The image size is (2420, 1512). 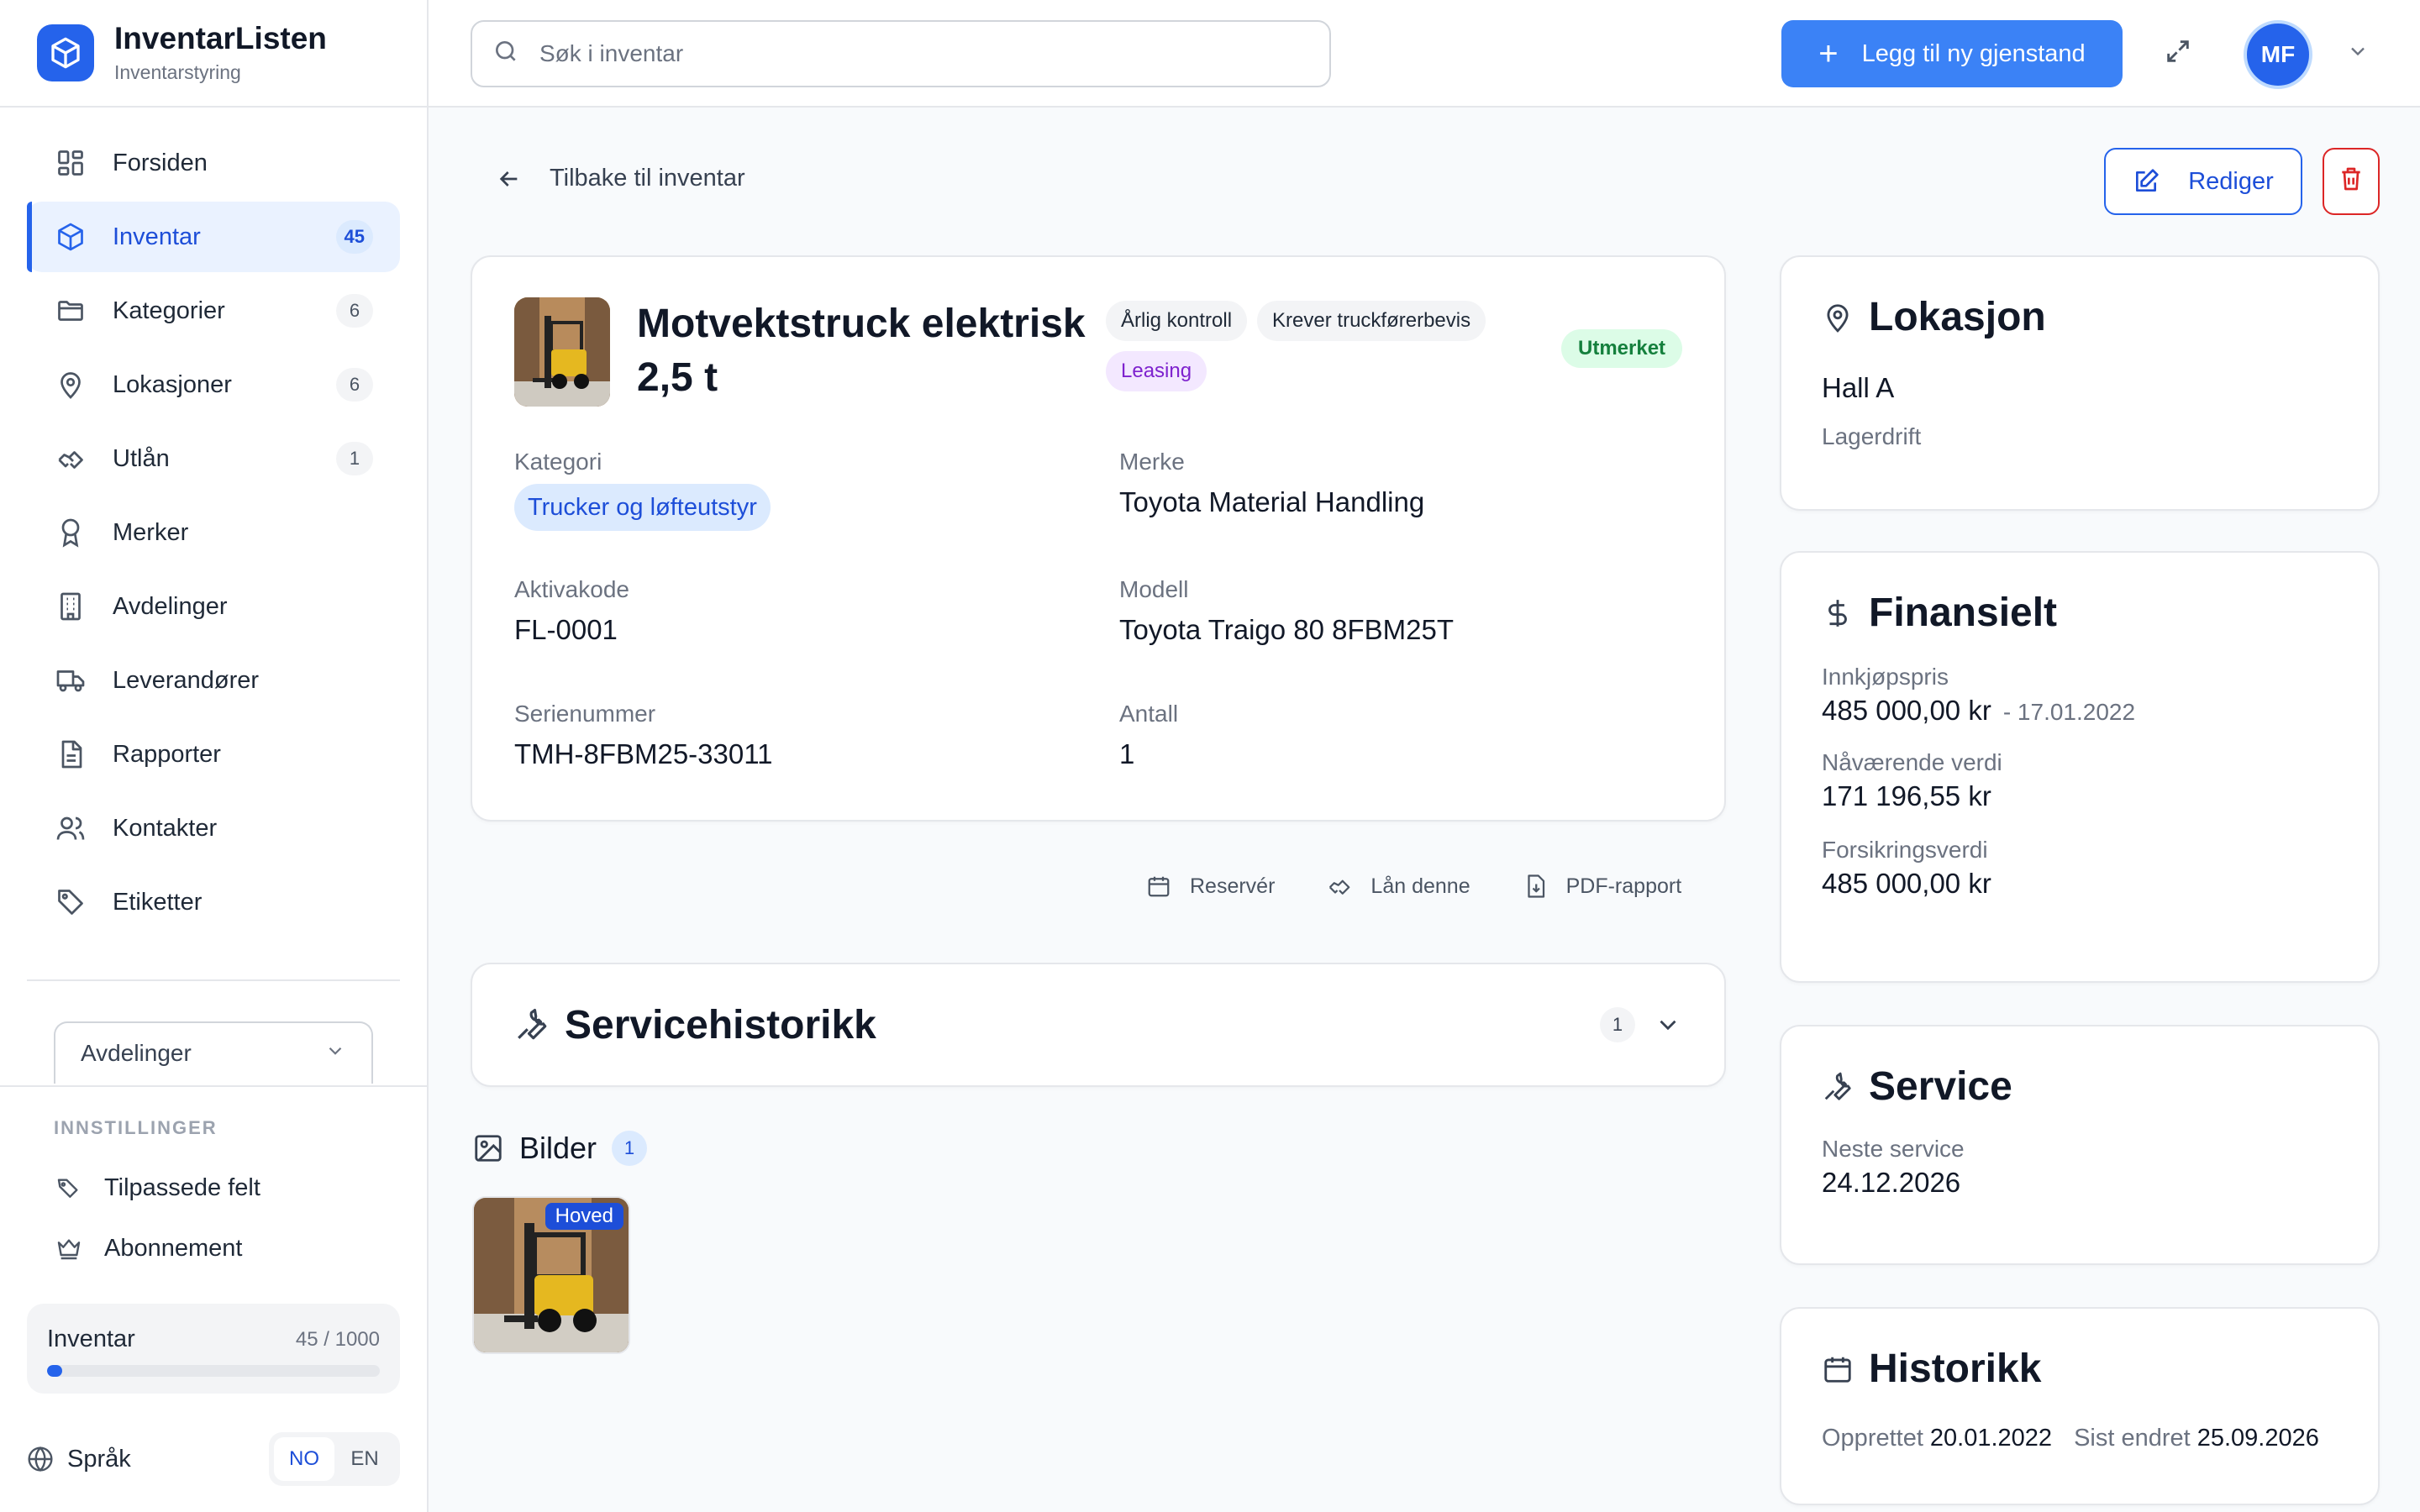 What do you see at coordinates (70, 237) in the screenshot?
I see `box-icon` at bounding box center [70, 237].